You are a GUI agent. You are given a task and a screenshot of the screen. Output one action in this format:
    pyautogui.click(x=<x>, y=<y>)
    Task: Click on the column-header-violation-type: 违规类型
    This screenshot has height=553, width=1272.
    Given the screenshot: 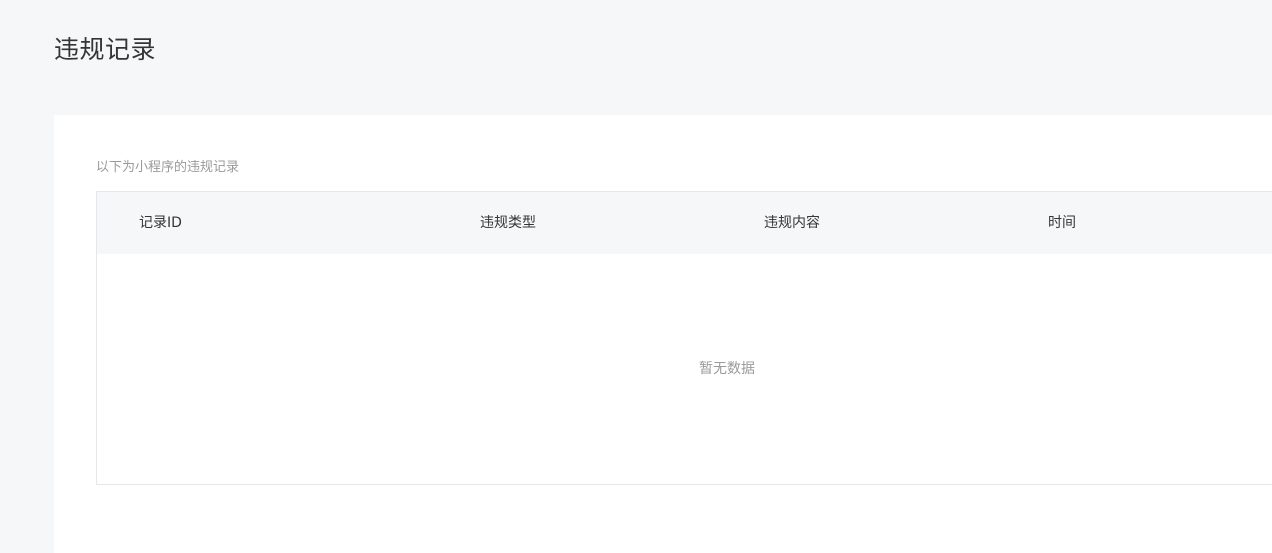 What is the action you would take?
    pyautogui.click(x=508, y=223)
    